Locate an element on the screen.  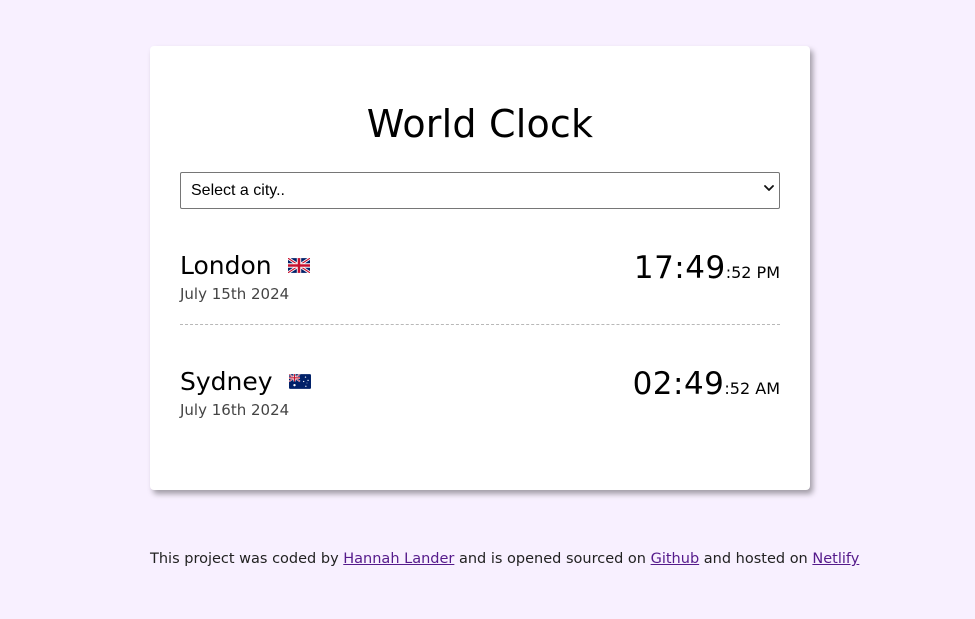
city-name-row: London is located at coordinates (245, 266).